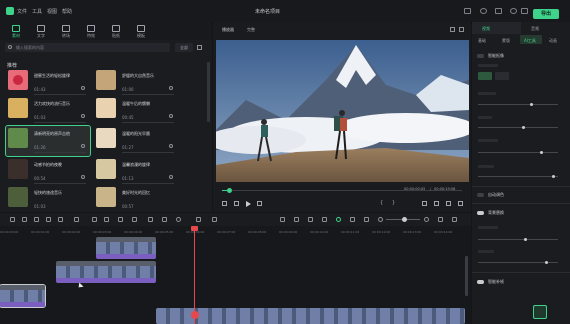 The height and width of the screenshot is (324, 570). Describe the element at coordinates (48, 111) in the screenshot. I see `media-item: 活力欢快的流行音乐 01:03` at that location.